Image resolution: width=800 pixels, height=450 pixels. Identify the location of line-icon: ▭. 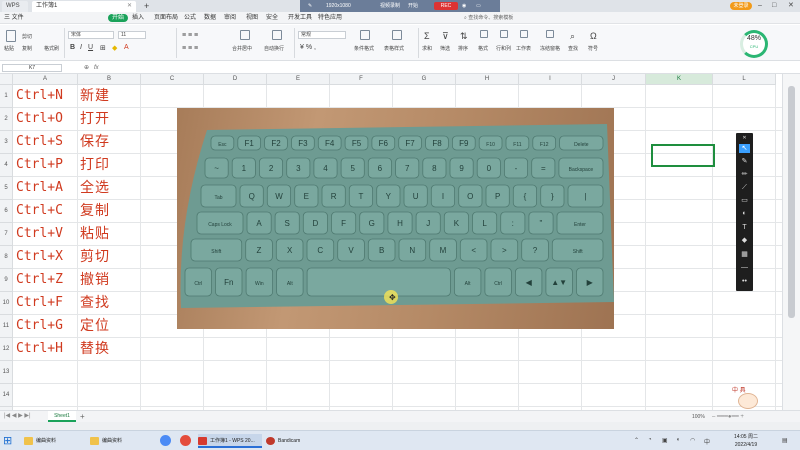
(744, 200).